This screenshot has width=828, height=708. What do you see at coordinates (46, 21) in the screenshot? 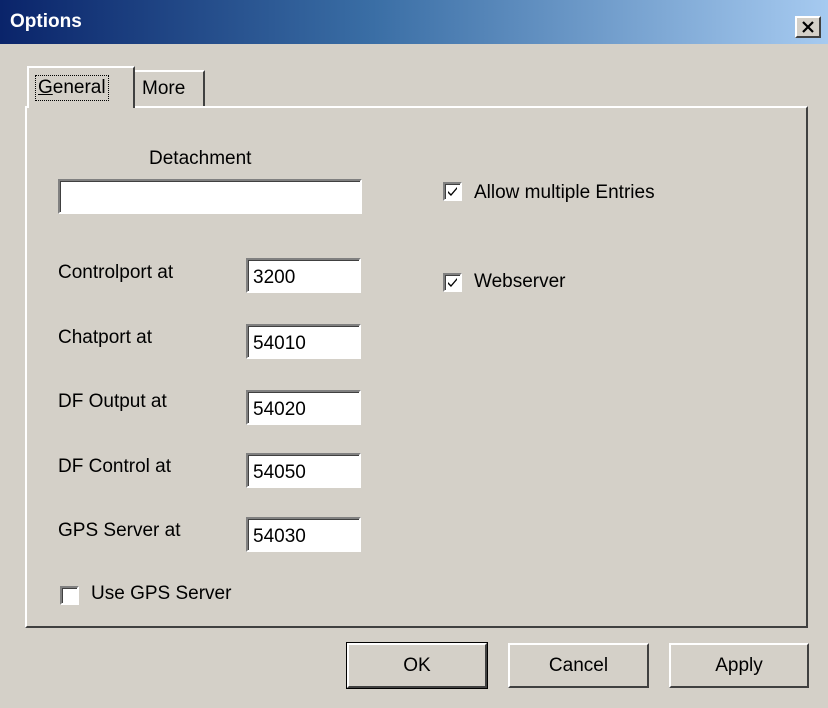
I see `window-title: Options` at bounding box center [46, 21].